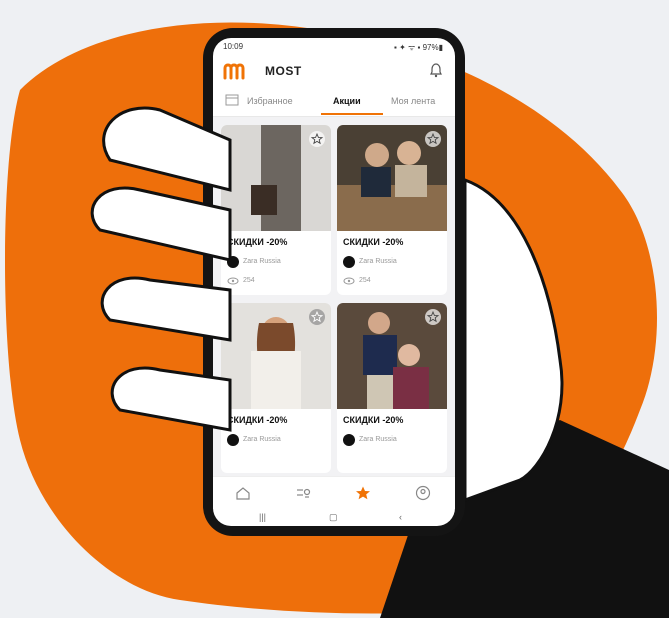  Describe the element at coordinates (423, 493) in the screenshot. I see `profile-icon` at that location.